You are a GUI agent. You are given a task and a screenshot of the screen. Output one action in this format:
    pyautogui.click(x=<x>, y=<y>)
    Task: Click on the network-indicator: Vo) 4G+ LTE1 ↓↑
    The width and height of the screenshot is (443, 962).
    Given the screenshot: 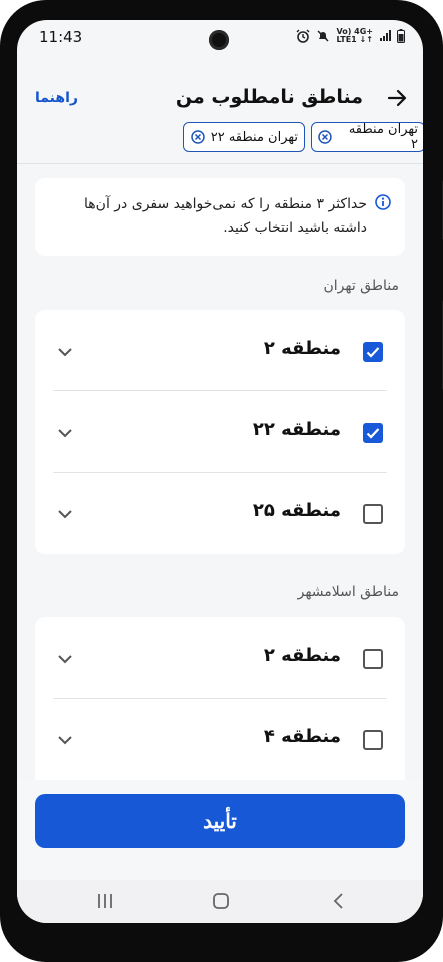 What is the action you would take?
    pyautogui.click(x=354, y=36)
    